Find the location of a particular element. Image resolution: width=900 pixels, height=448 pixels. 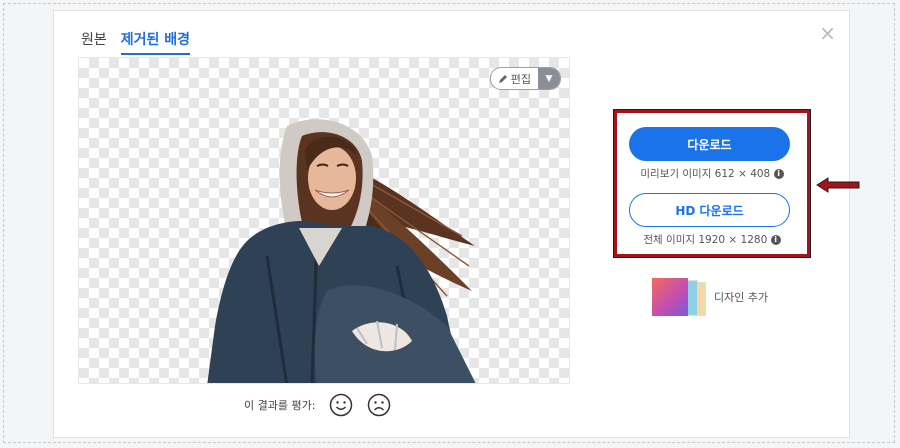

hd-download-button: HD 다운로드 is located at coordinates (709, 210).